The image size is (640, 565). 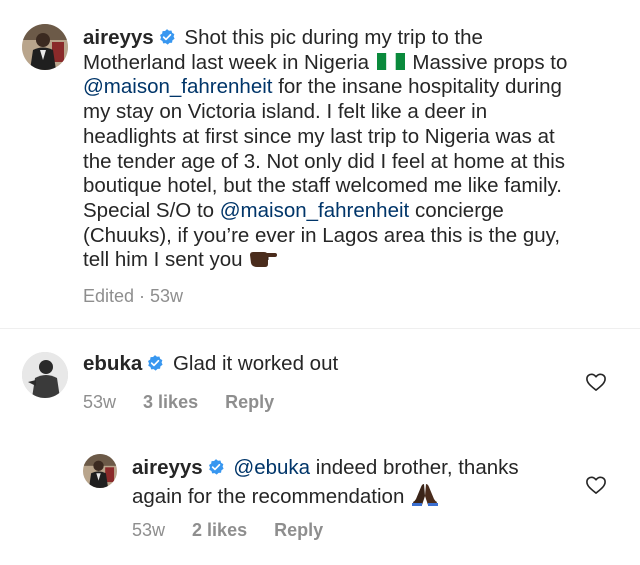 What do you see at coordinates (170, 402) in the screenshot?
I see `comment-likes: 3 likes` at bounding box center [170, 402].